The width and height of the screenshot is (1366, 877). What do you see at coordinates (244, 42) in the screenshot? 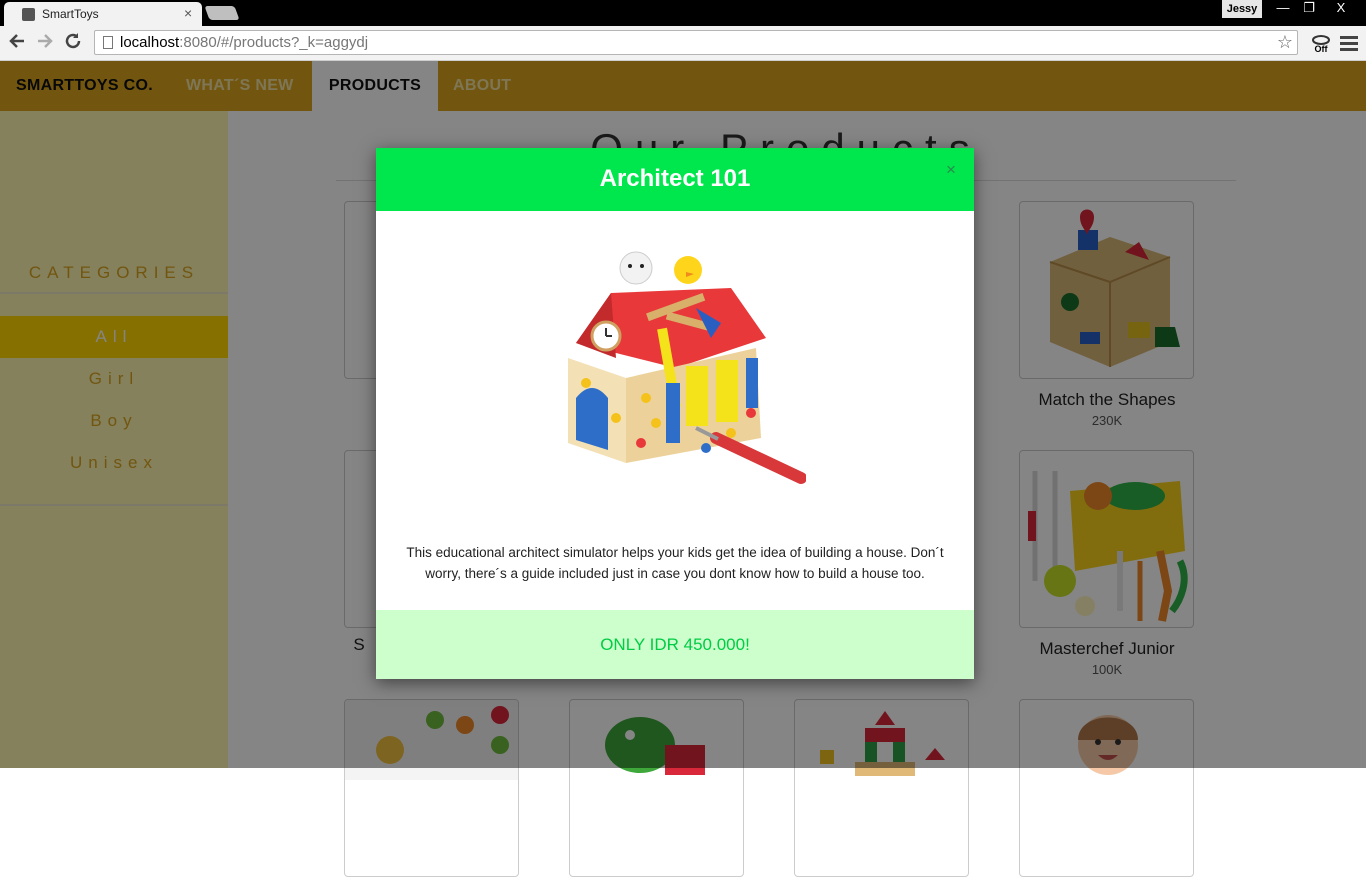
I see `url-text: localhost:8080/#/products?_k=aggydj` at bounding box center [244, 42].